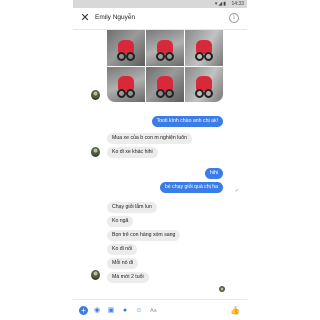 This screenshot has width=320, height=320. I want to click on message-bubble-incoming: Ko đi xe khác hihi, so click(132, 152).